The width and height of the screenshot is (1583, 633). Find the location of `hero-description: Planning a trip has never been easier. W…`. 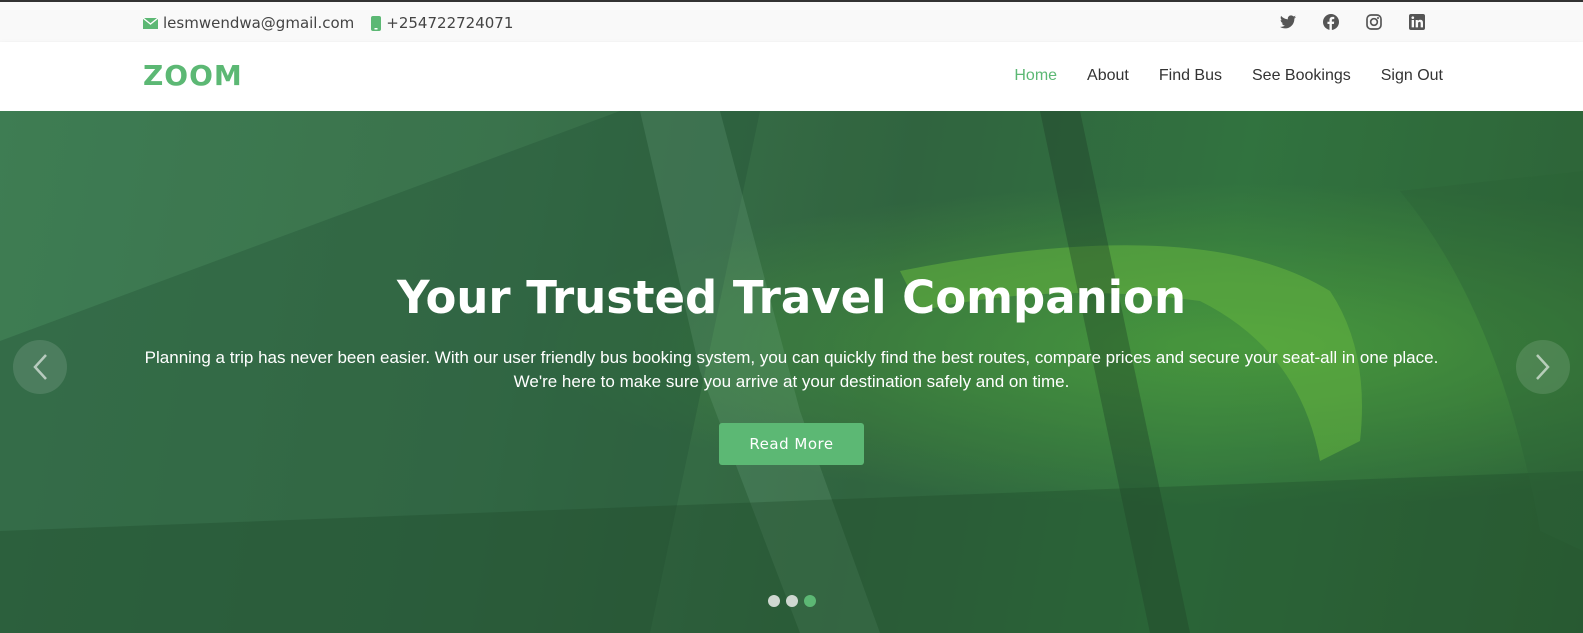

hero-description: Planning a trip has never been easier. W… is located at coordinates (791, 370).